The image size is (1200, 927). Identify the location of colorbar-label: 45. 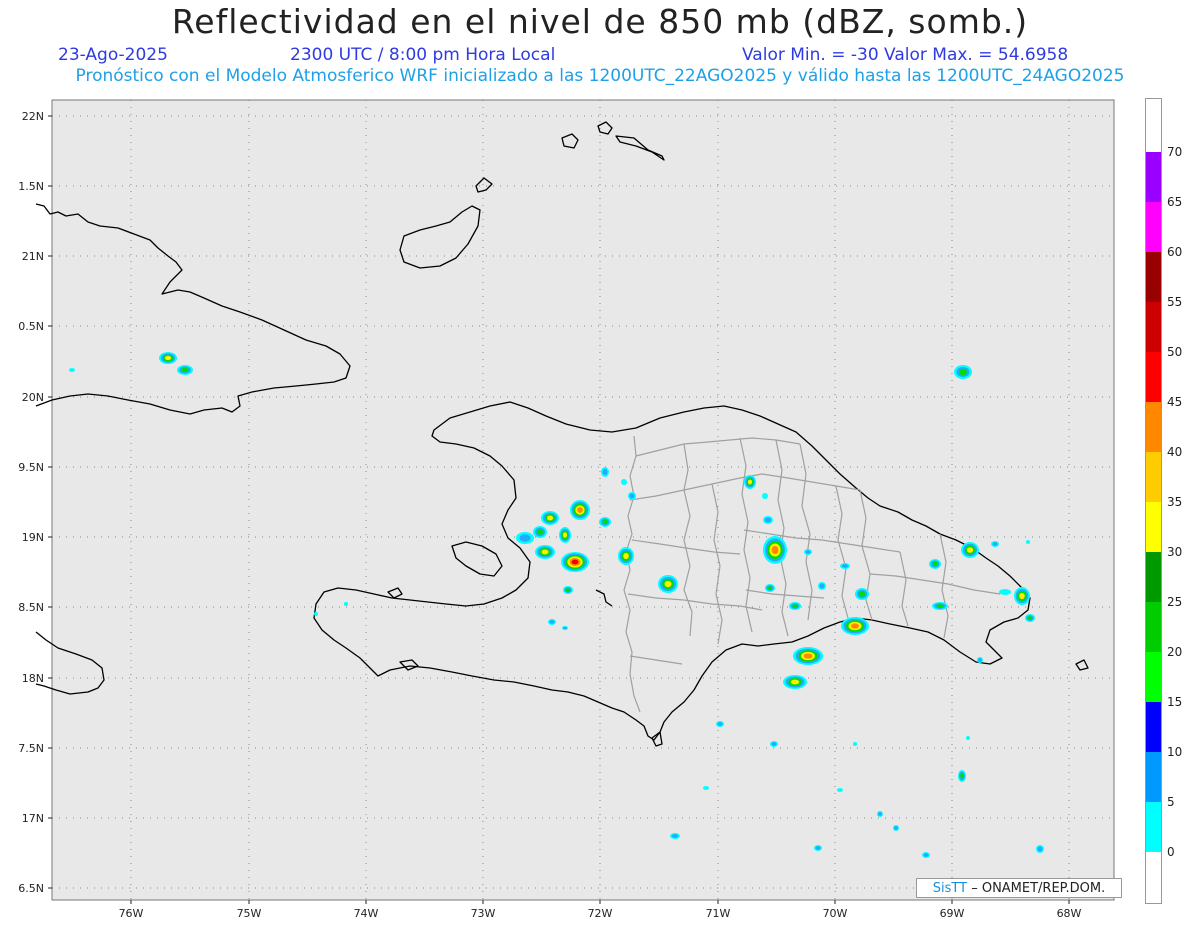
(1175, 402).